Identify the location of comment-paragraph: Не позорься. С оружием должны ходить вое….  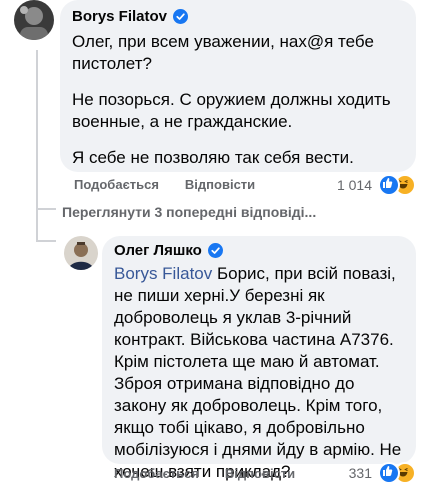
(231, 110).